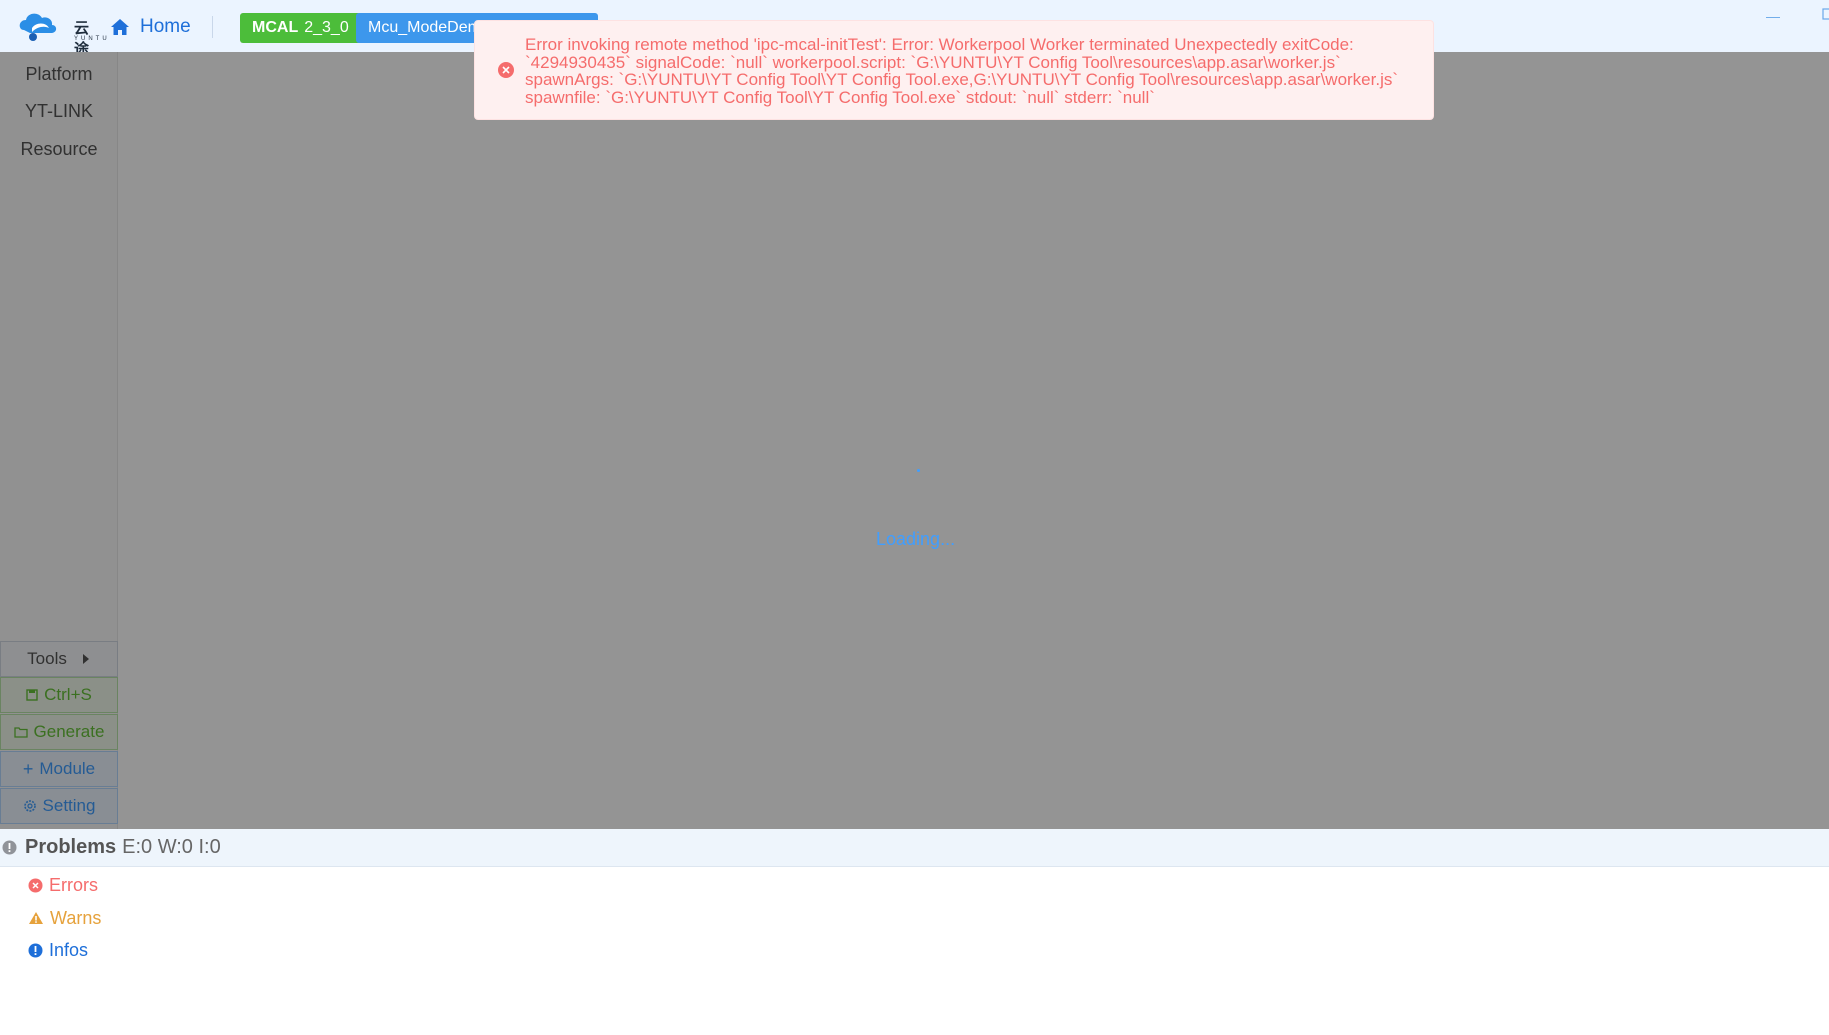  What do you see at coordinates (914, 848) in the screenshot?
I see `problems-panel-header: Problems E:0 W:0 I:0` at bounding box center [914, 848].